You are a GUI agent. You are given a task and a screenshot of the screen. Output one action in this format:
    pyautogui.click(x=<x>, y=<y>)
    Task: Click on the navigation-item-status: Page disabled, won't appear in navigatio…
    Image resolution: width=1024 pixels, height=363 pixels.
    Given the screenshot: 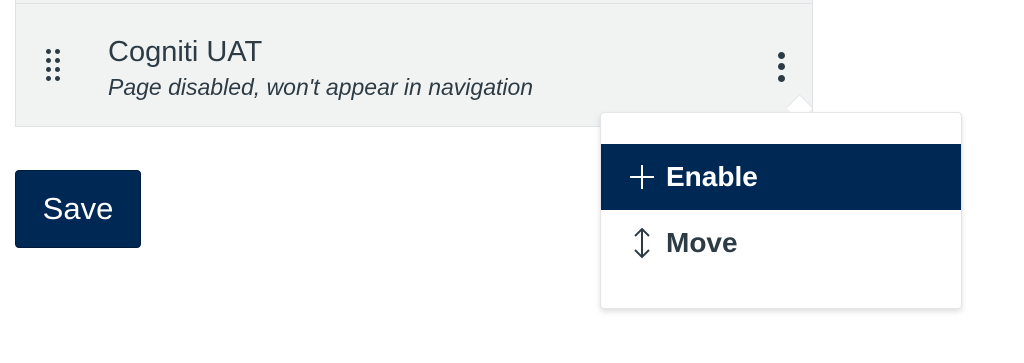 What is the action you would take?
    pyautogui.click(x=321, y=87)
    